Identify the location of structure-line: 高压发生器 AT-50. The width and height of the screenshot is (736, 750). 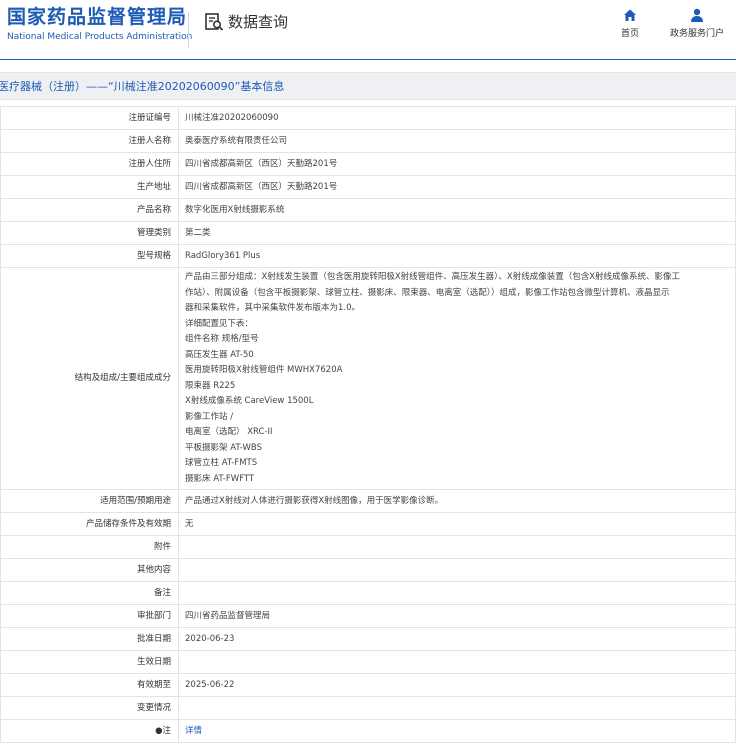
(219, 354).